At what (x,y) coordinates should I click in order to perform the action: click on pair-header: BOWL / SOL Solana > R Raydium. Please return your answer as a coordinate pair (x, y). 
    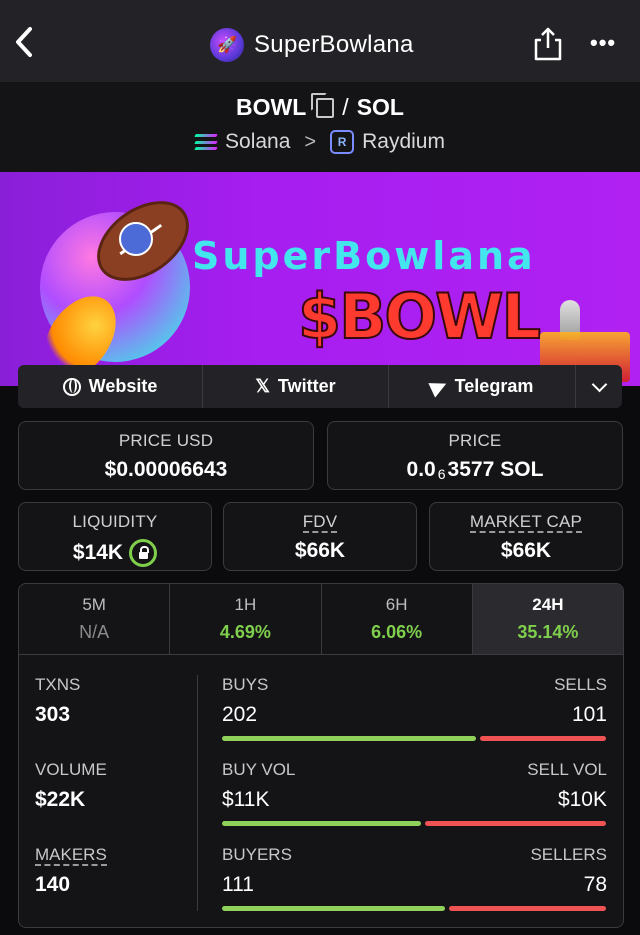
    Looking at the image, I should click on (320, 127).